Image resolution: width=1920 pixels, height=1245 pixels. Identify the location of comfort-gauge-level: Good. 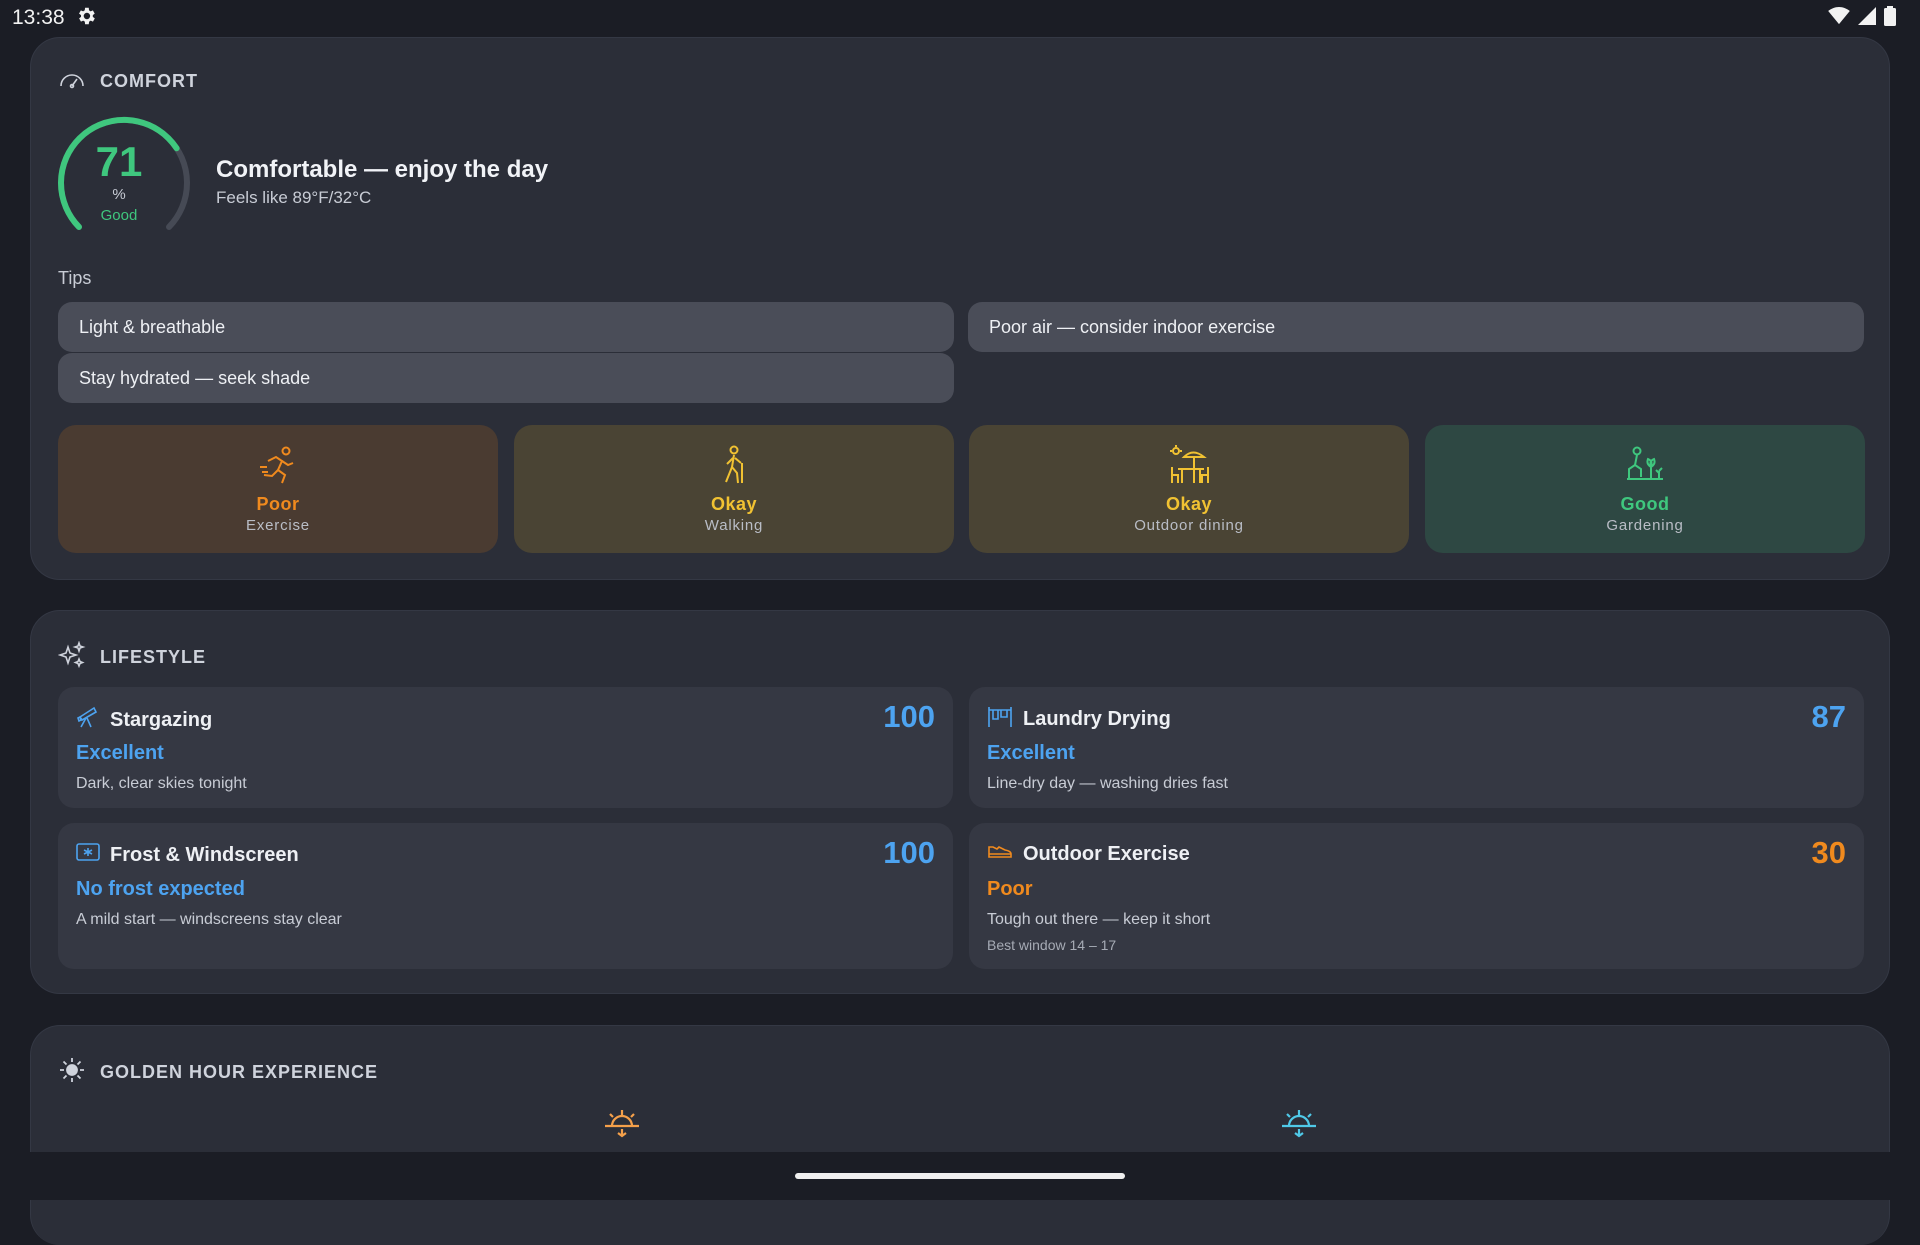
(119, 215).